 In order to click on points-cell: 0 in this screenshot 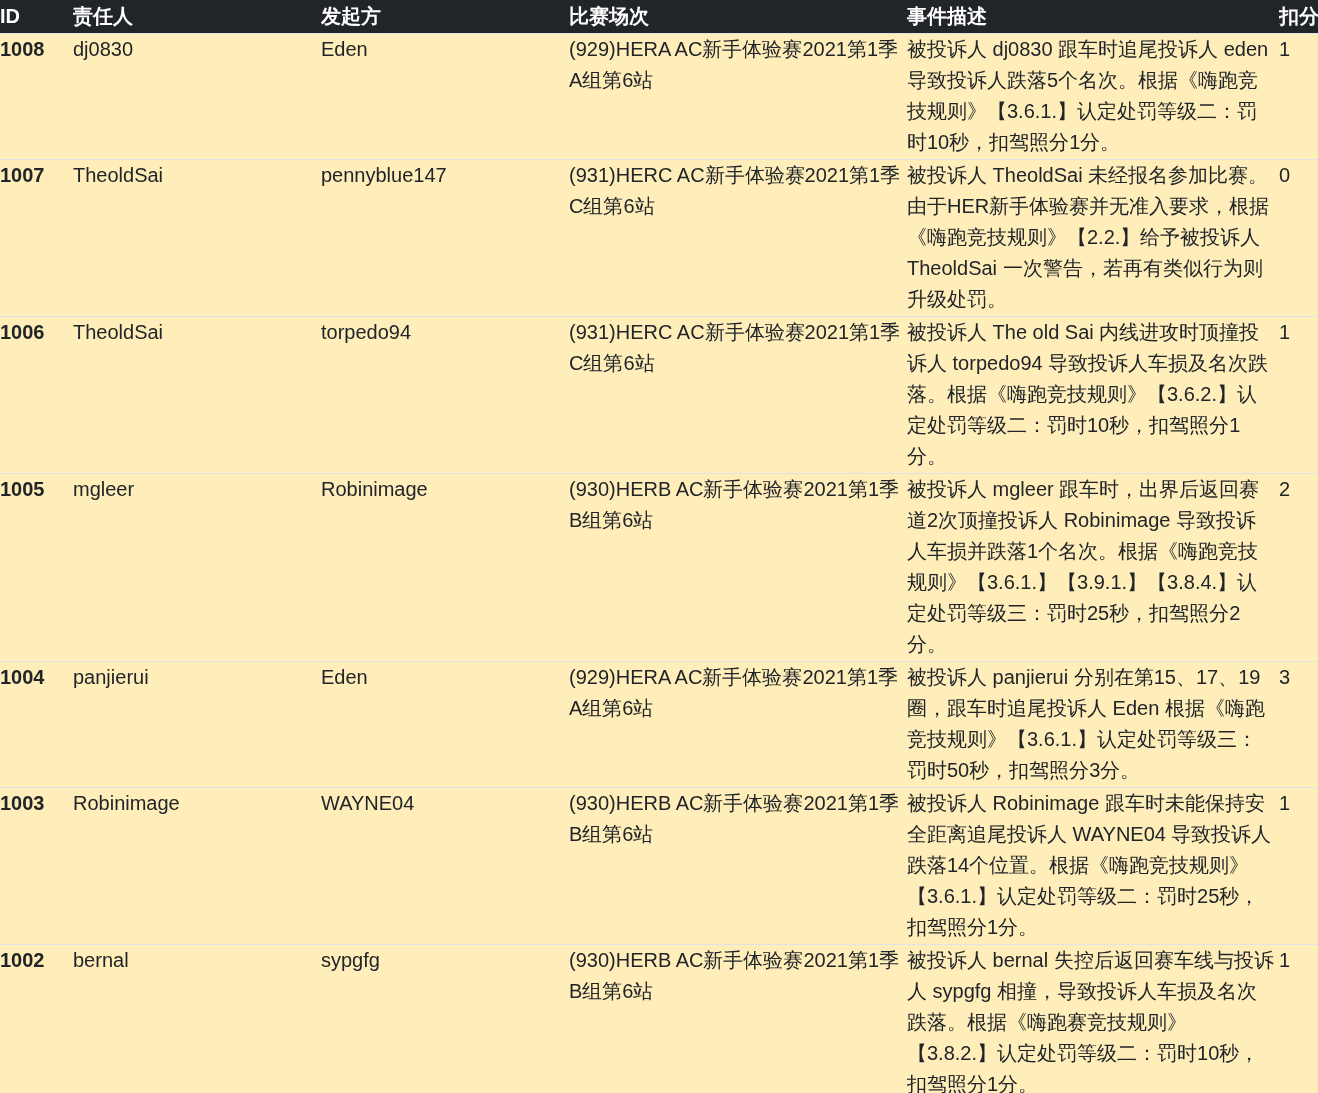, I will do `click(1285, 174)`.